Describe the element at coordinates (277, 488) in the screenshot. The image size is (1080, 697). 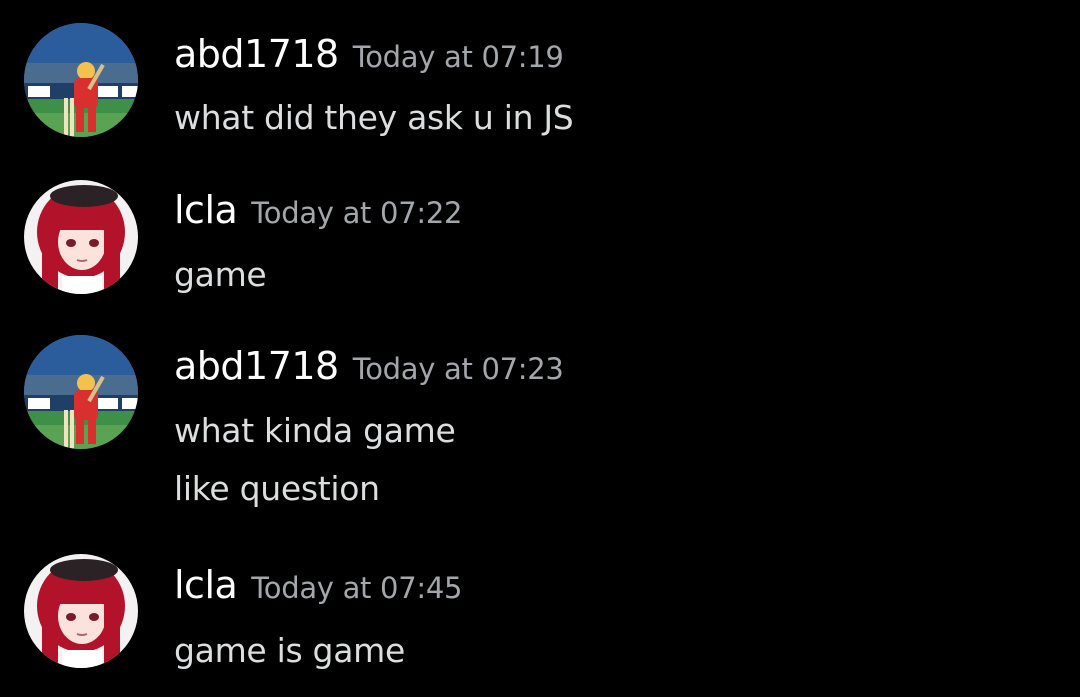
I see `message-text: like question` at that location.